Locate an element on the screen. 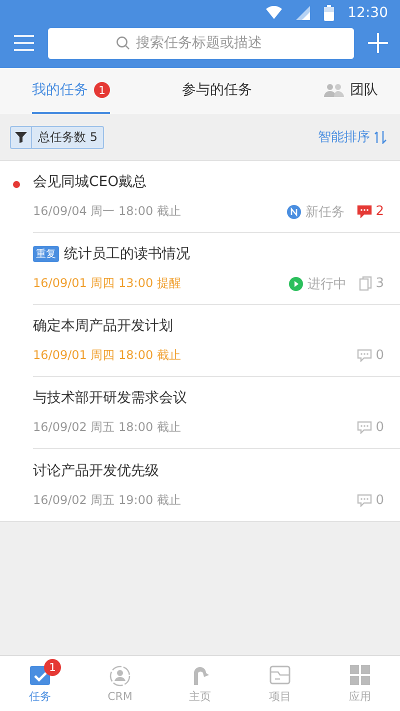  task-date: 16/09/02 周五 19:00 截止 is located at coordinates (107, 500).